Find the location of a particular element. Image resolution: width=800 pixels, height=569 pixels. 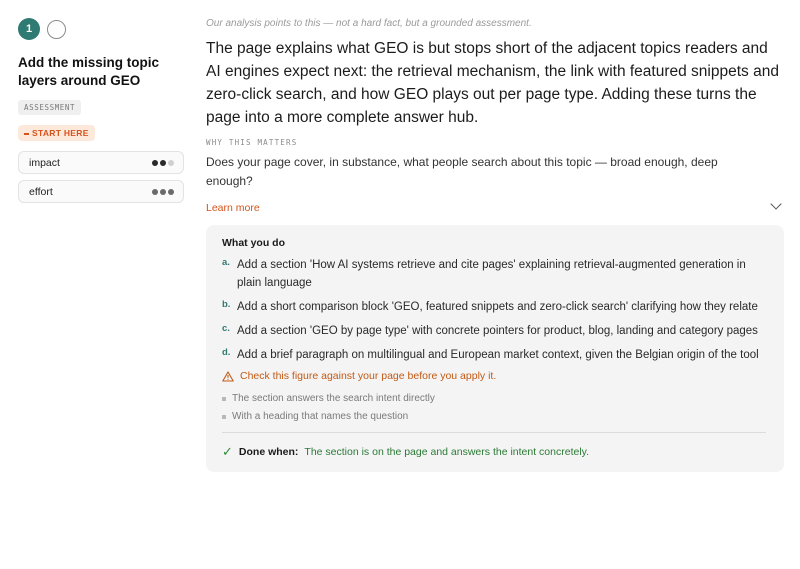

step-letter: d. is located at coordinates (226, 352).